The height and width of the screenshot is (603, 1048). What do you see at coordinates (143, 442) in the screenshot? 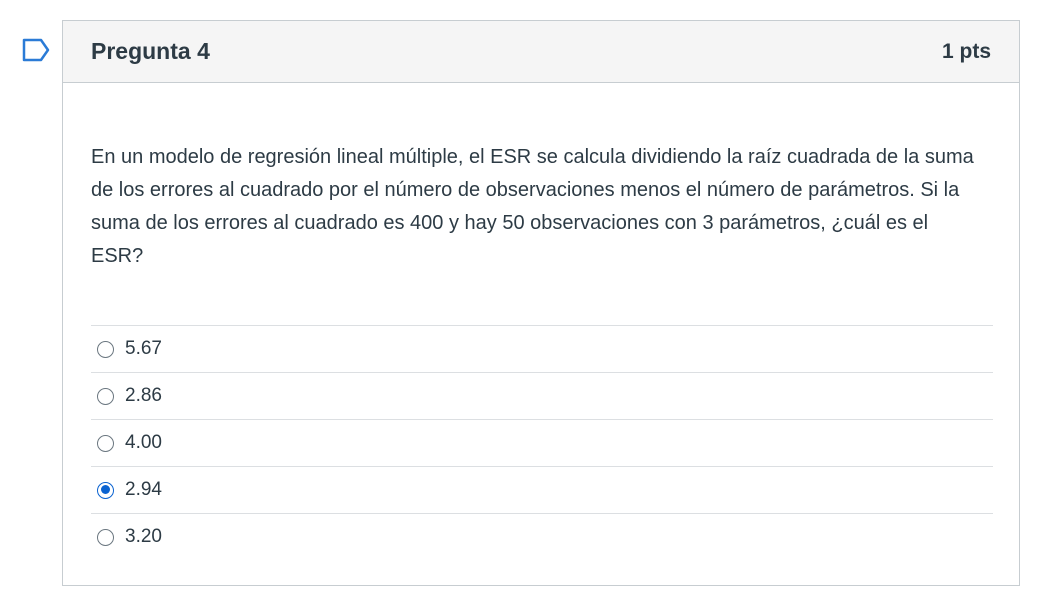
I see `answer-label: 4.00` at bounding box center [143, 442].